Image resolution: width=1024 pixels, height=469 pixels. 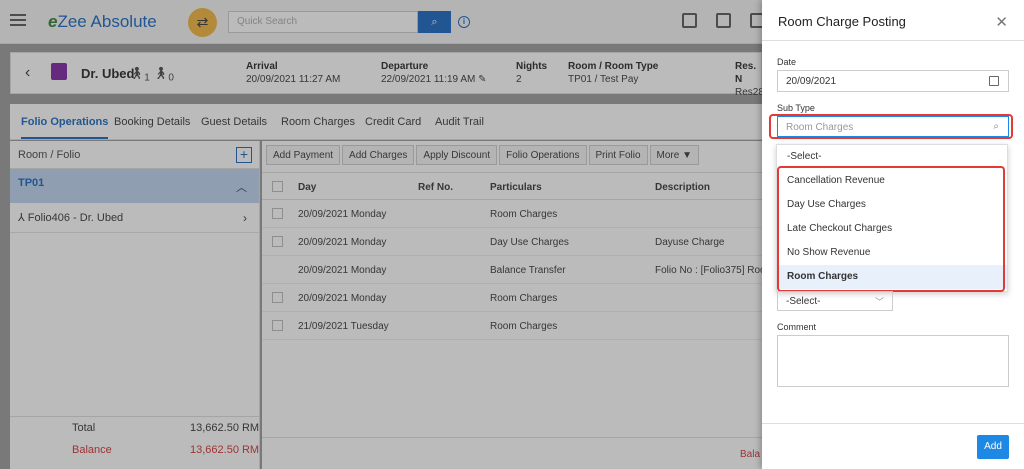 I want to click on secondary-select: -Select- ﹀, so click(x=835, y=301).